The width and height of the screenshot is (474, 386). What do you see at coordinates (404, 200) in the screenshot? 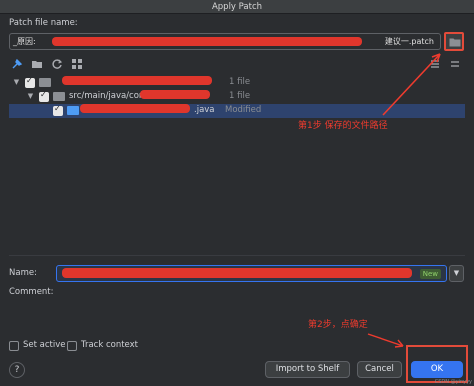
I see `annotation-arrows` at bounding box center [404, 200].